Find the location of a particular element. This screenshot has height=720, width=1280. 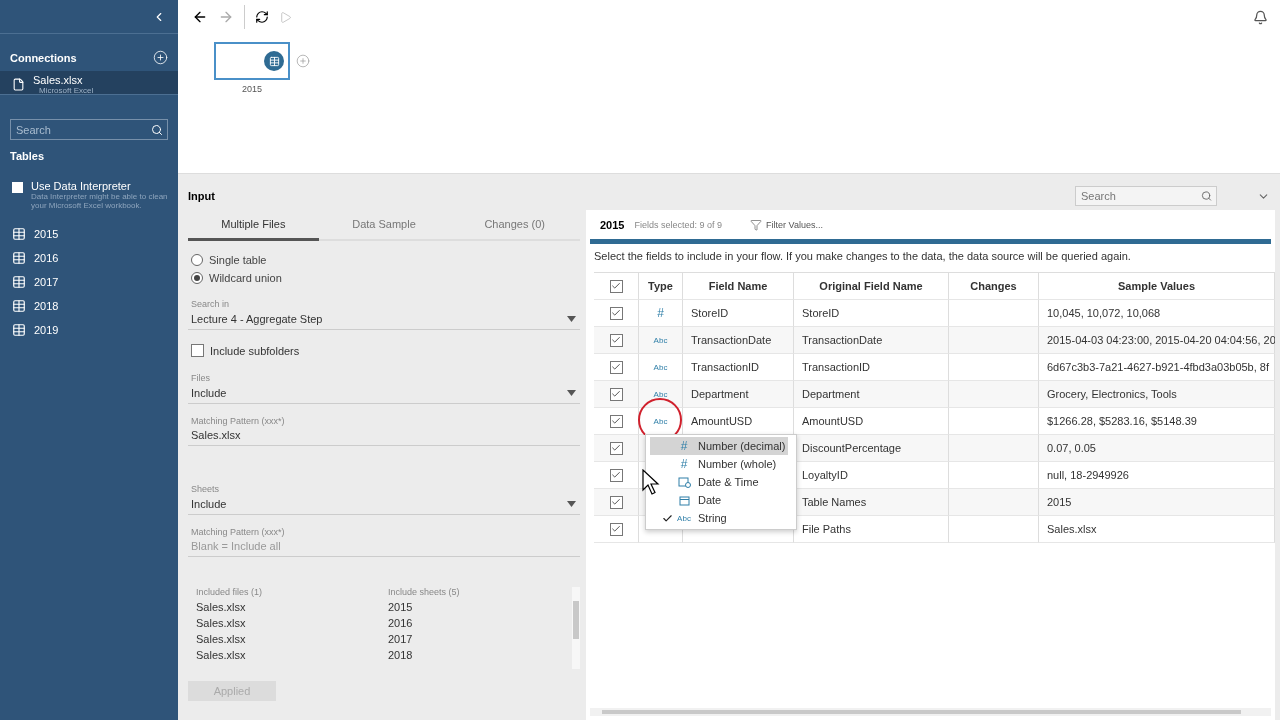

field-label: Search in is located at coordinates (211, 304).